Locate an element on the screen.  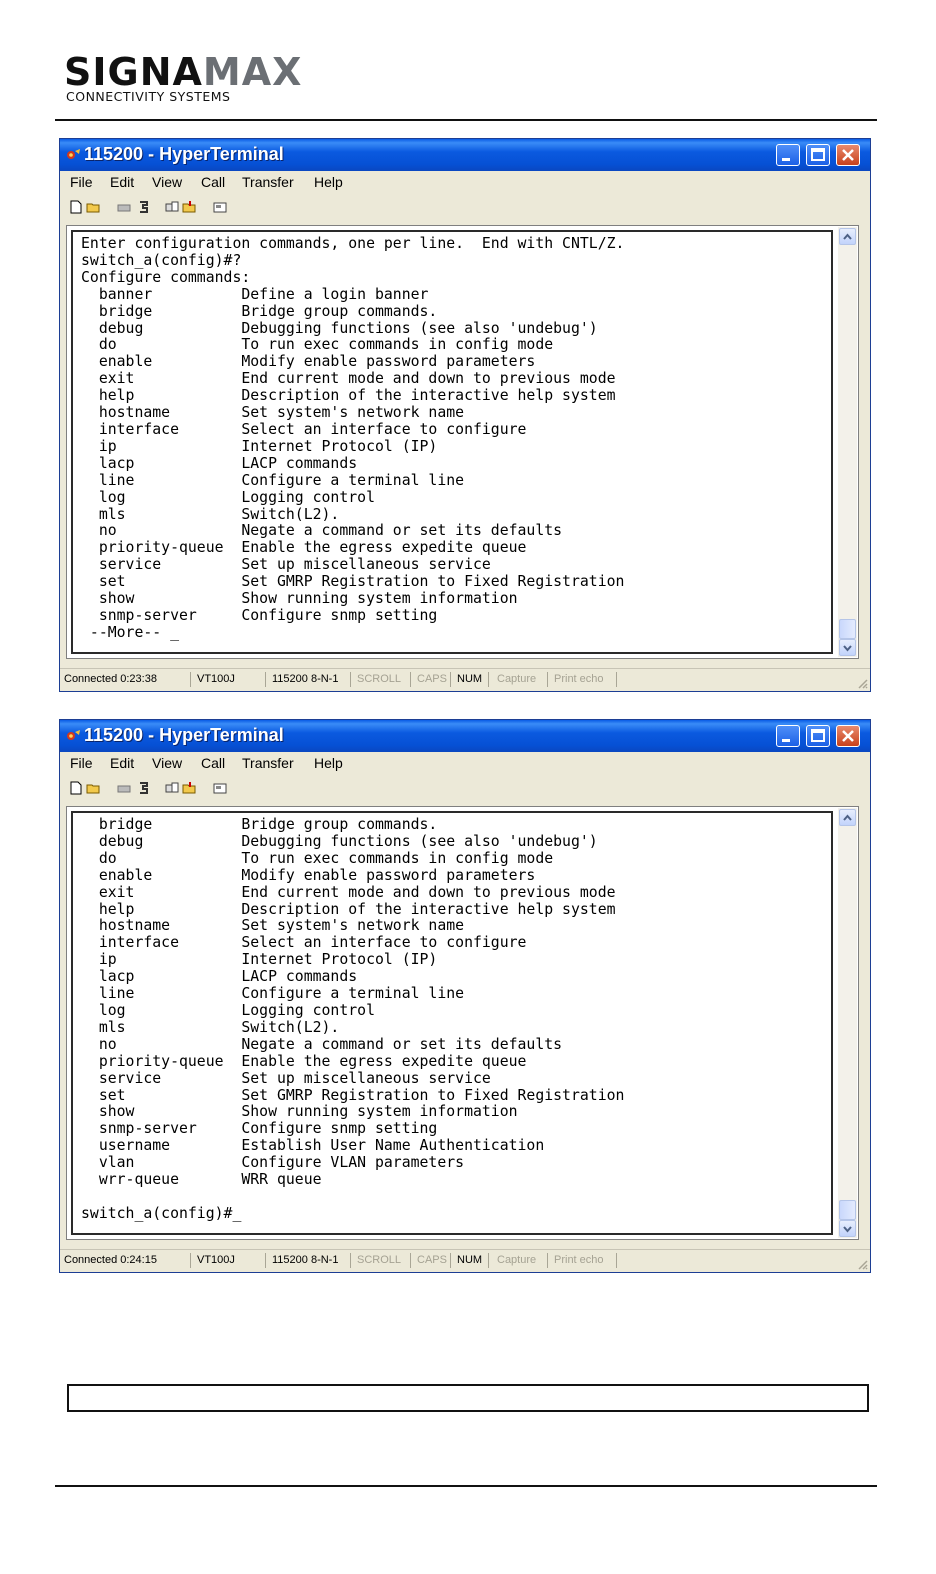
status-connected: Connected 0:23:38 is located at coordinates (110, 679).